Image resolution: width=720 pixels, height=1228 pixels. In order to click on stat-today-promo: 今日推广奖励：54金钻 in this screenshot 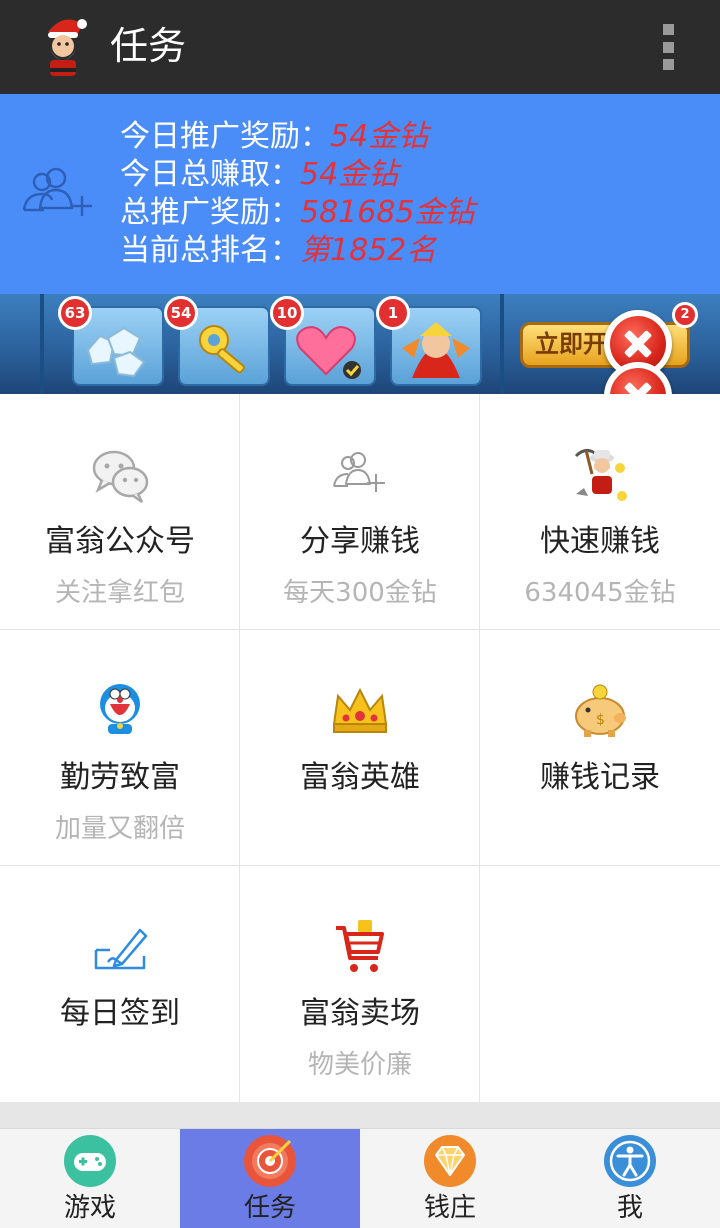, I will do `click(274, 136)`.